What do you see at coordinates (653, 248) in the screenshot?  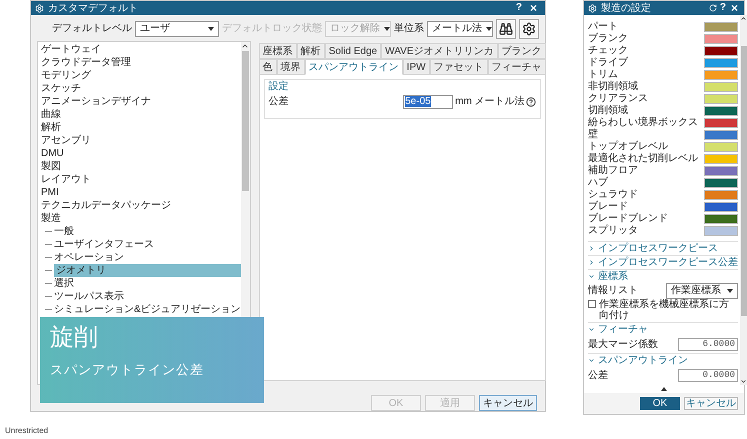 I see `section-header: インプロセスワークピース` at bounding box center [653, 248].